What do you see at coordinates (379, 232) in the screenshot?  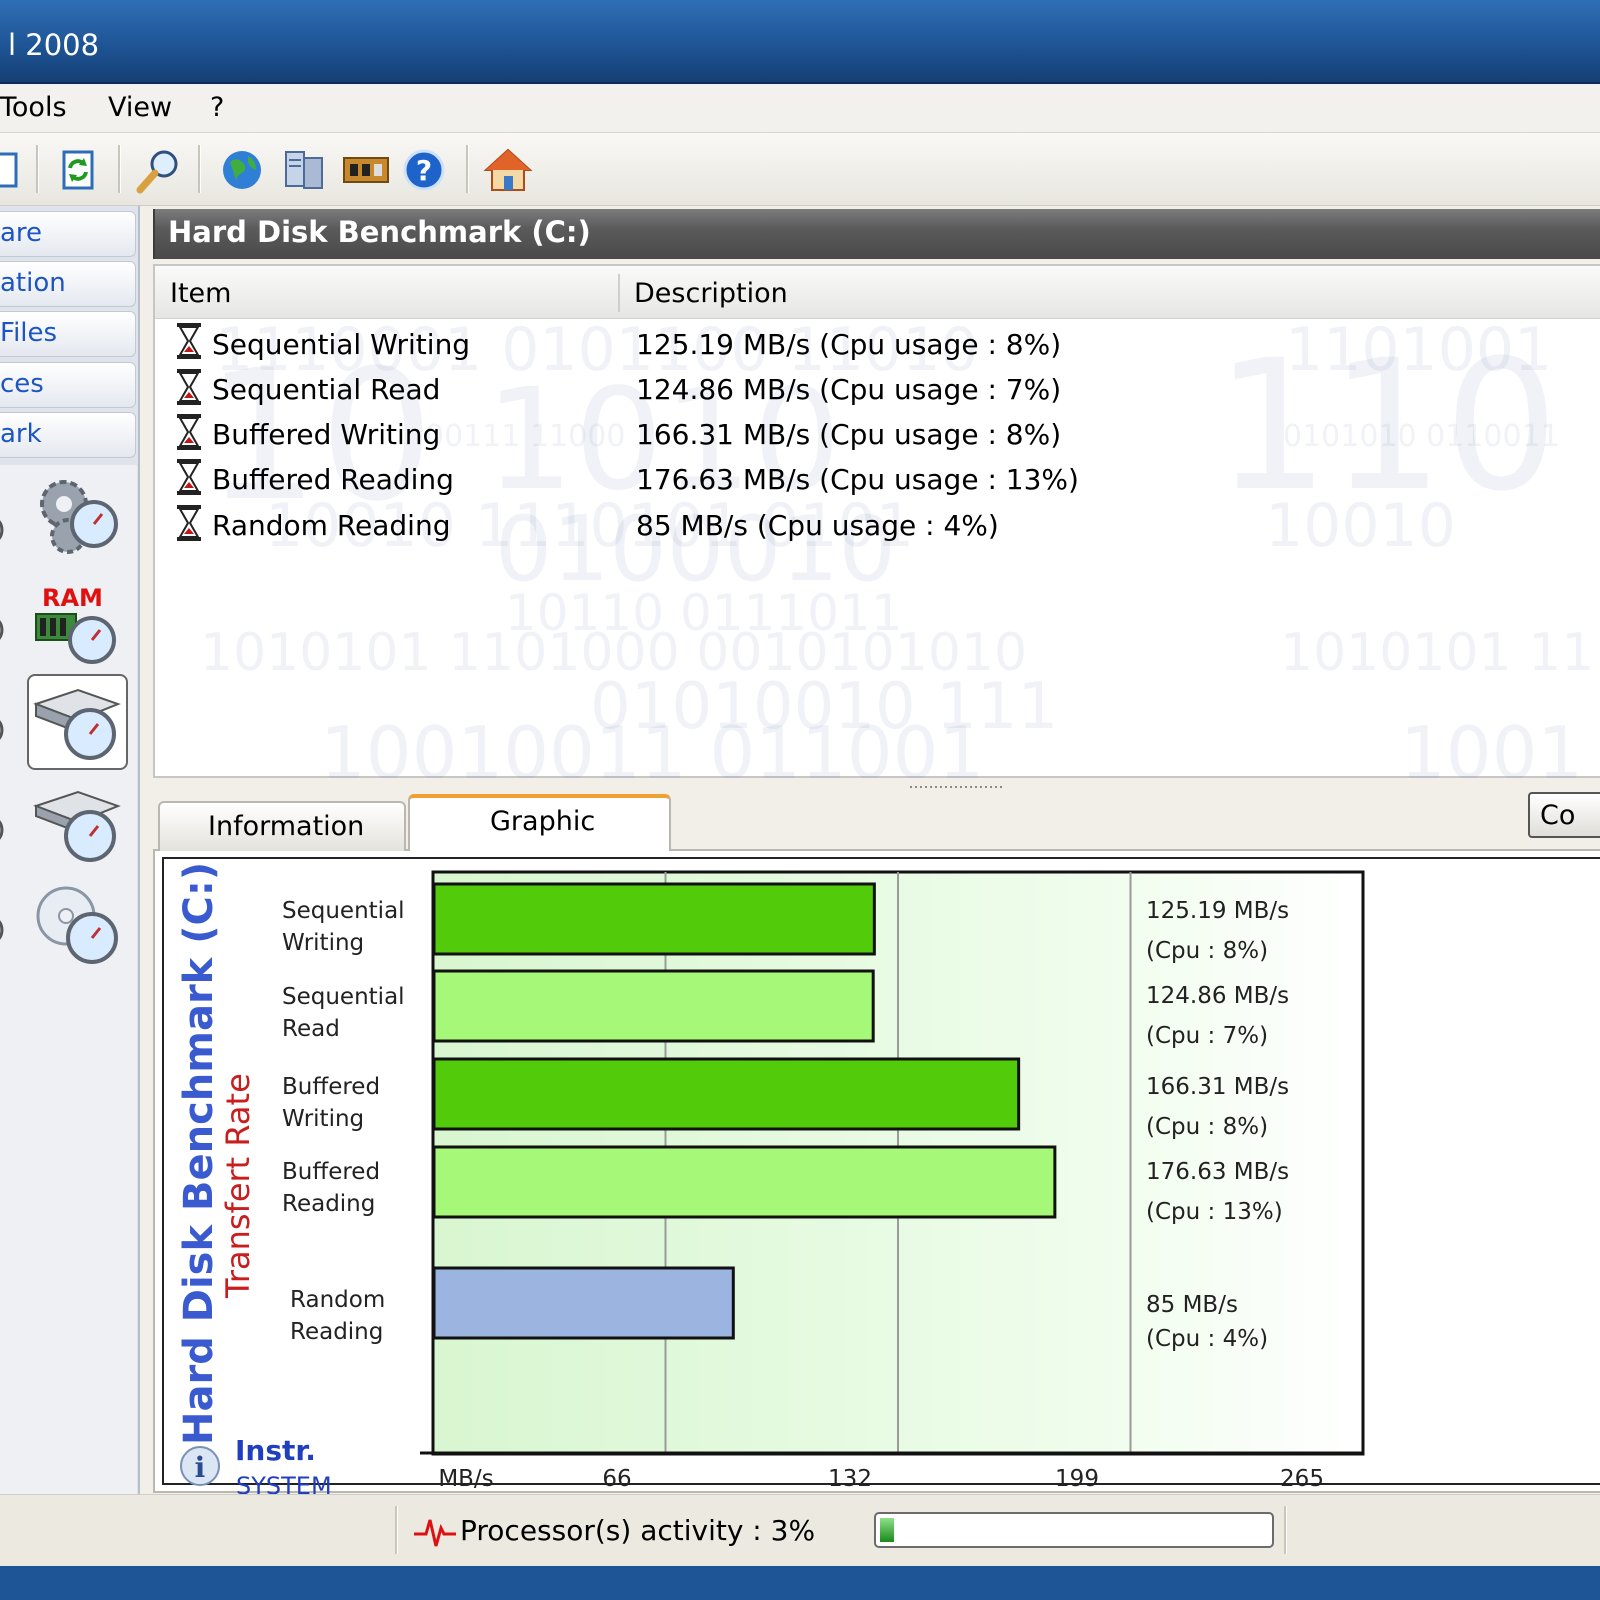 I see `panel-title: Hard Disk Benchmark (C:)` at bounding box center [379, 232].